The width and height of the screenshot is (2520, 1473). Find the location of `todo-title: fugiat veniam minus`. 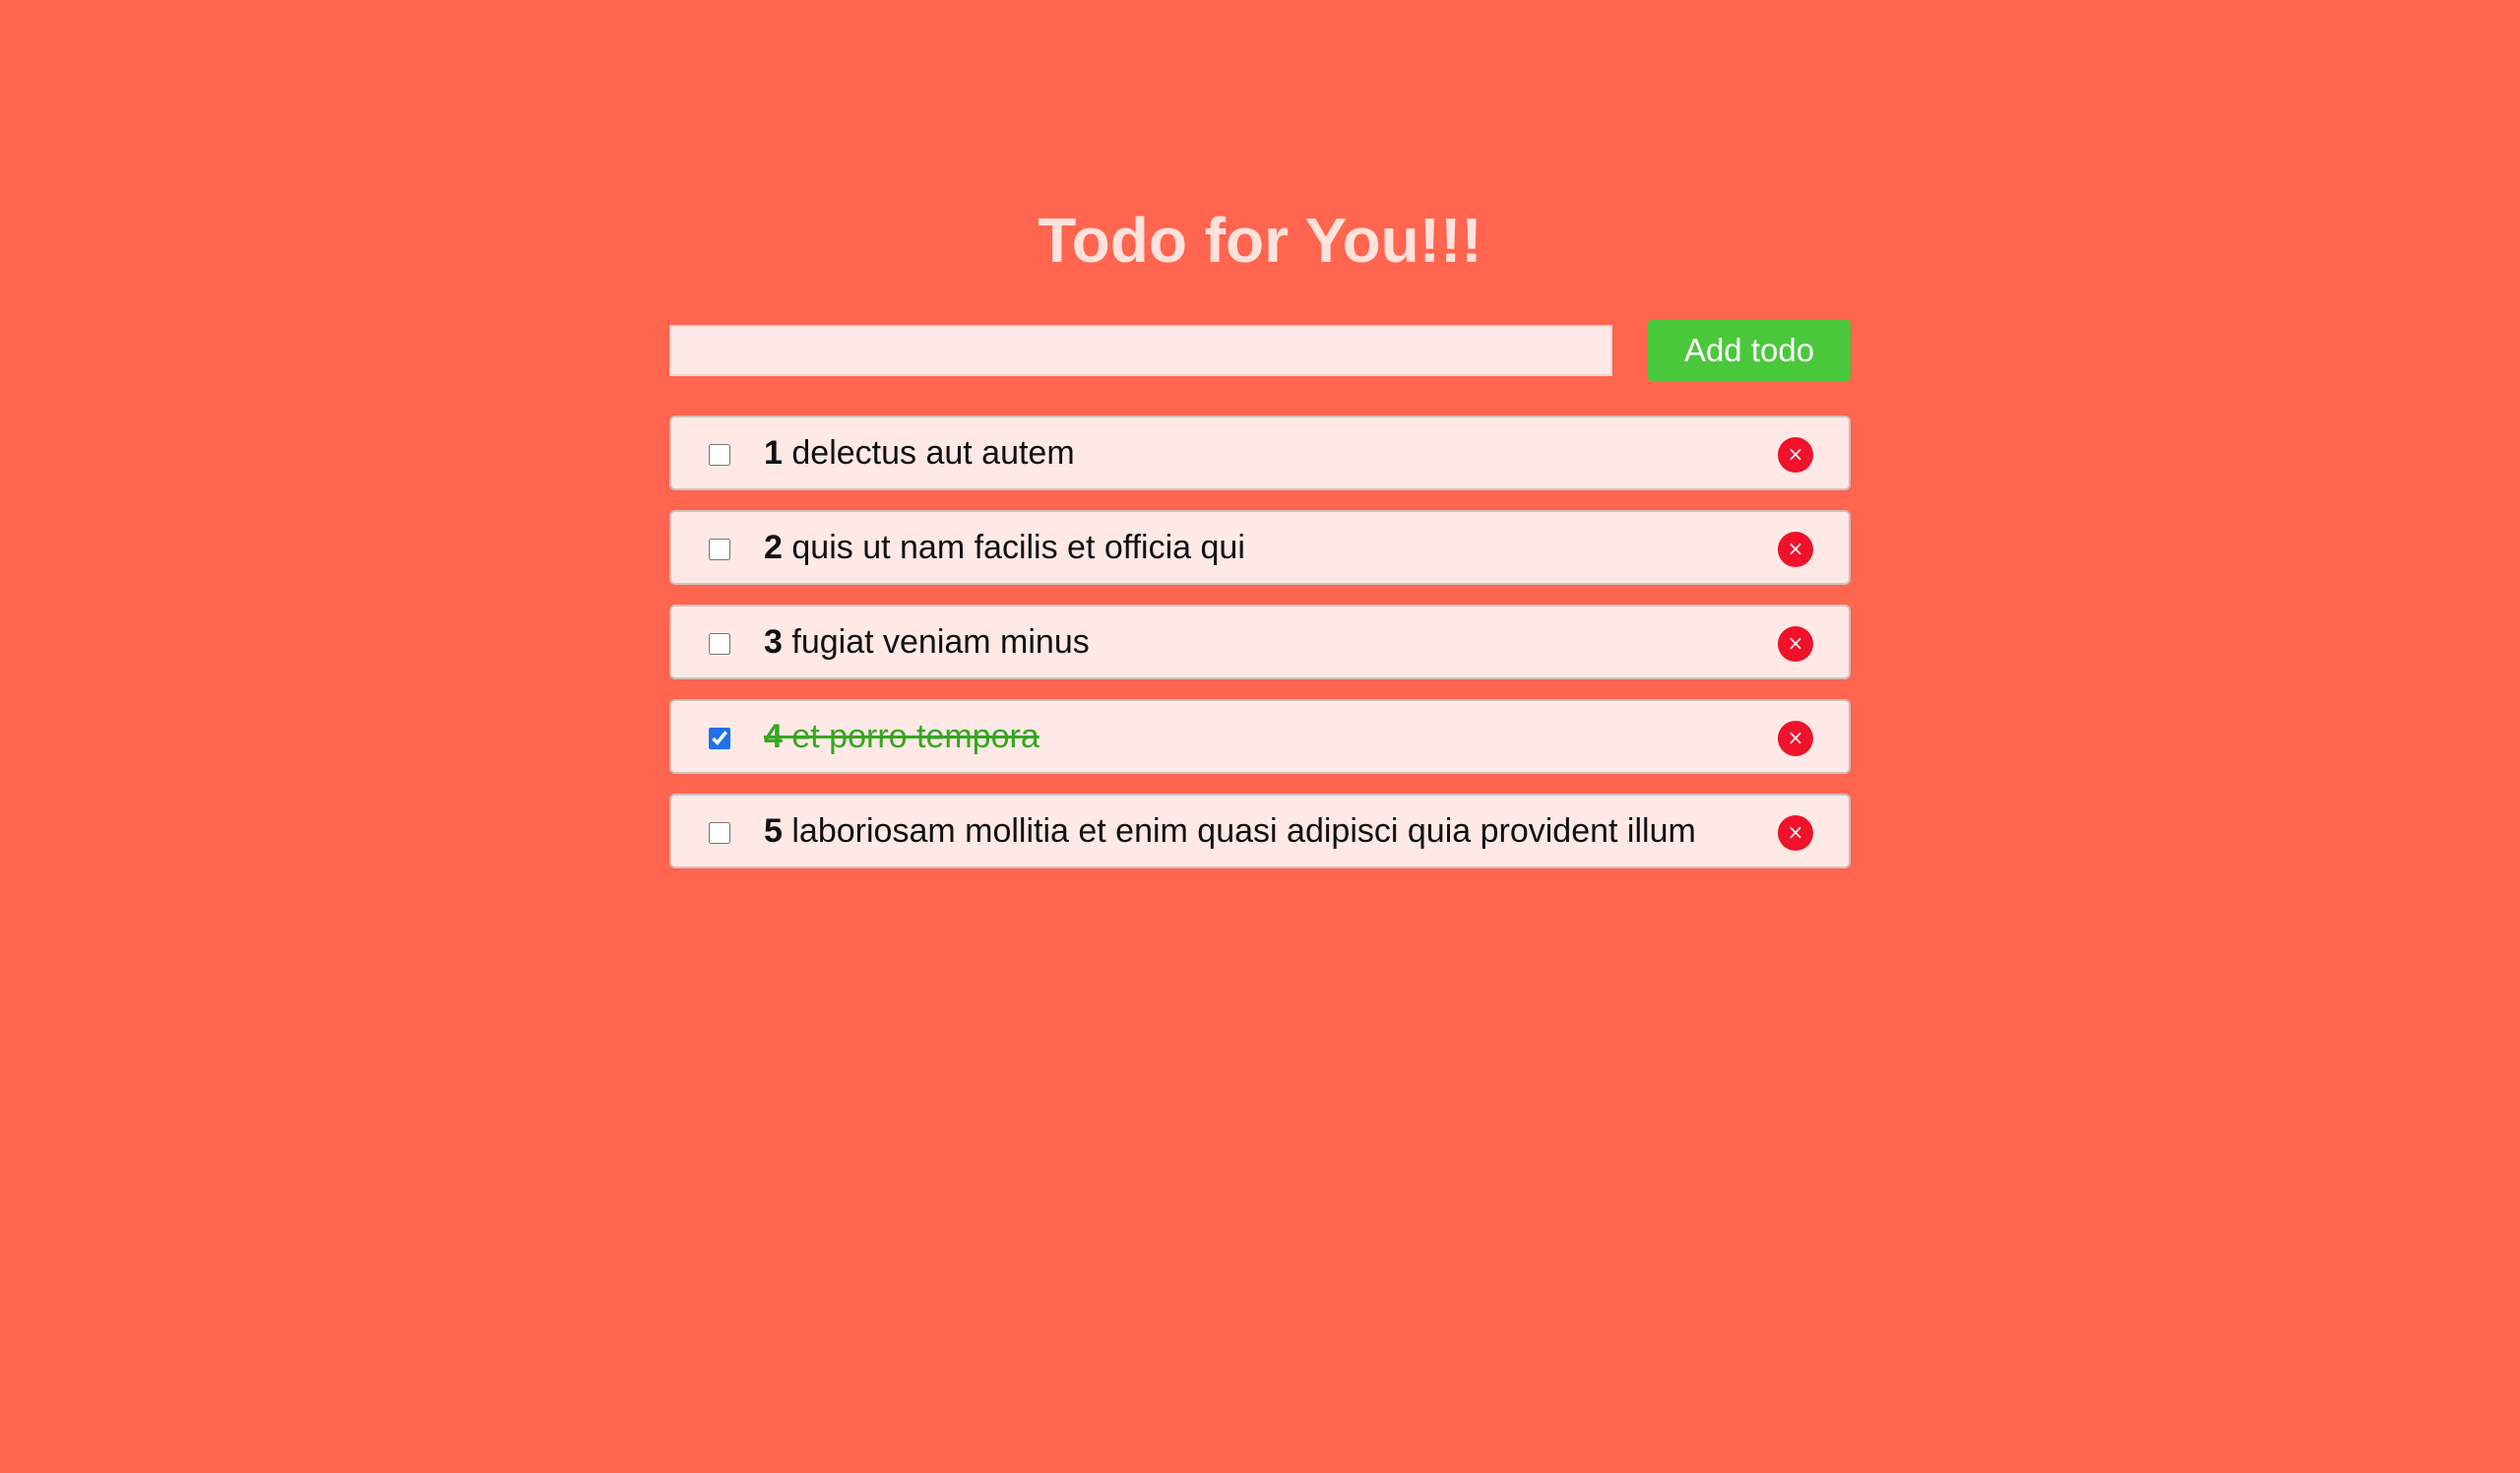

todo-title: fugiat veniam minus is located at coordinates (940, 642).